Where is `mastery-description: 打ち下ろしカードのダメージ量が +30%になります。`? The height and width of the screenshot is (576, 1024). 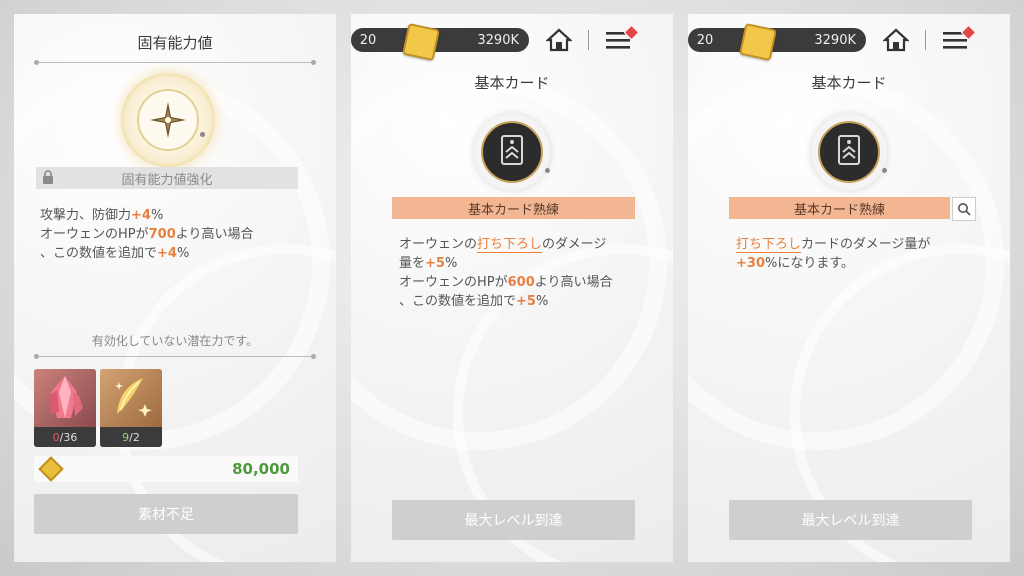
mastery-description: 打ち下ろしカードのダメージ量が +30%になります。 is located at coordinates (861, 254).